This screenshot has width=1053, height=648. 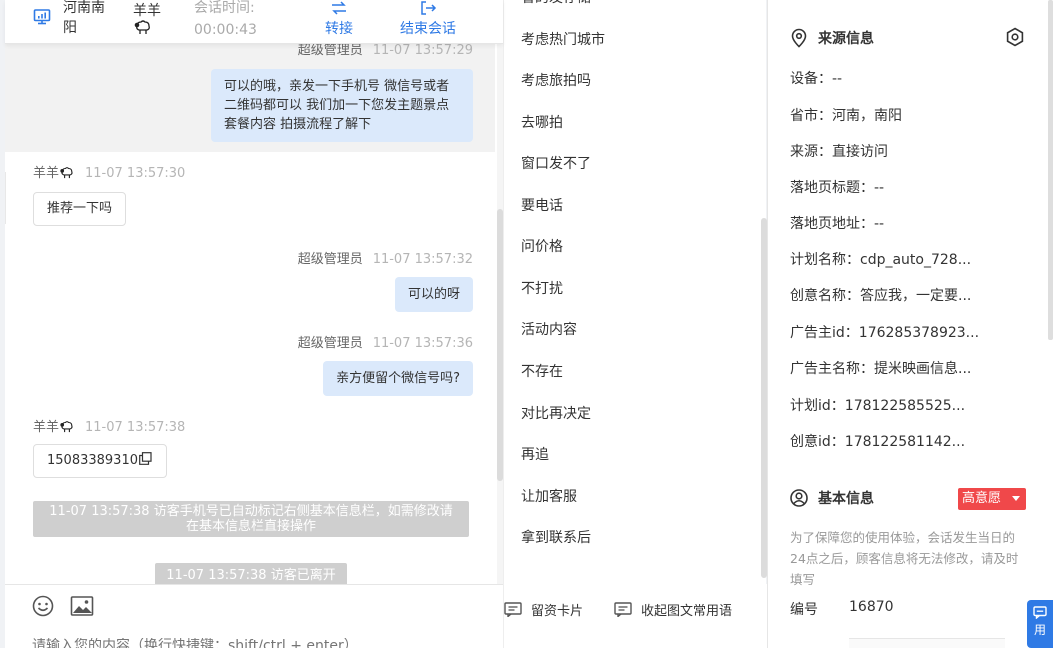 I want to click on transfer-arrows-icon, so click(x=339, y=8).